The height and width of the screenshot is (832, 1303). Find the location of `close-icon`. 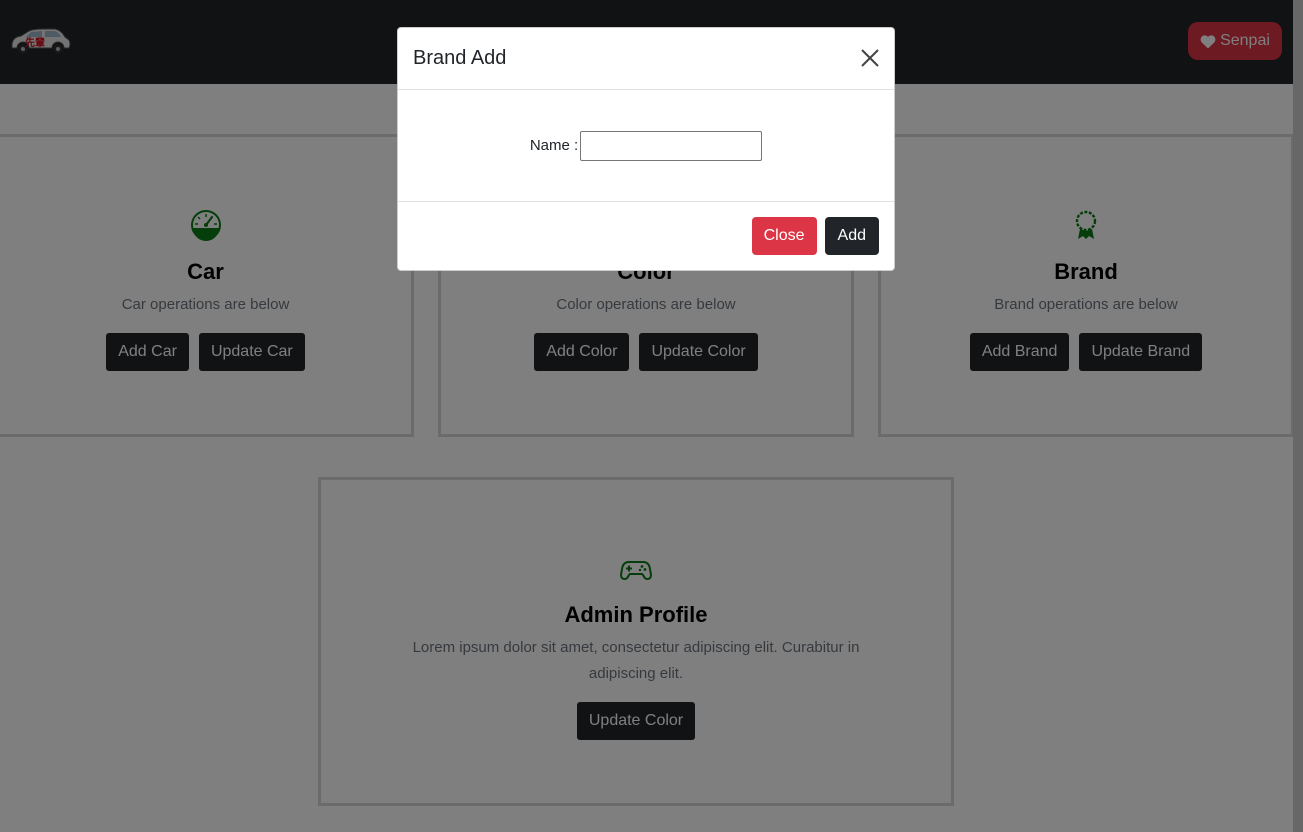

close-icon is located at coordinates (870, 58).